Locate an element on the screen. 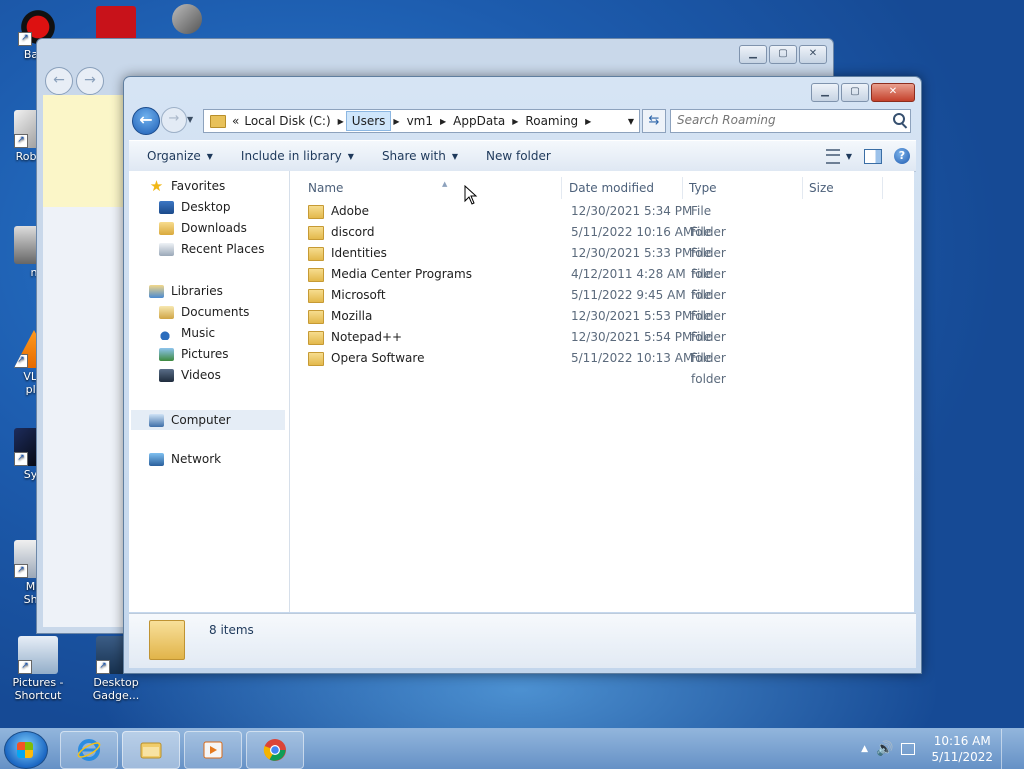  address-dropdown-icon: ▼ is located at coordinates (631, 121).